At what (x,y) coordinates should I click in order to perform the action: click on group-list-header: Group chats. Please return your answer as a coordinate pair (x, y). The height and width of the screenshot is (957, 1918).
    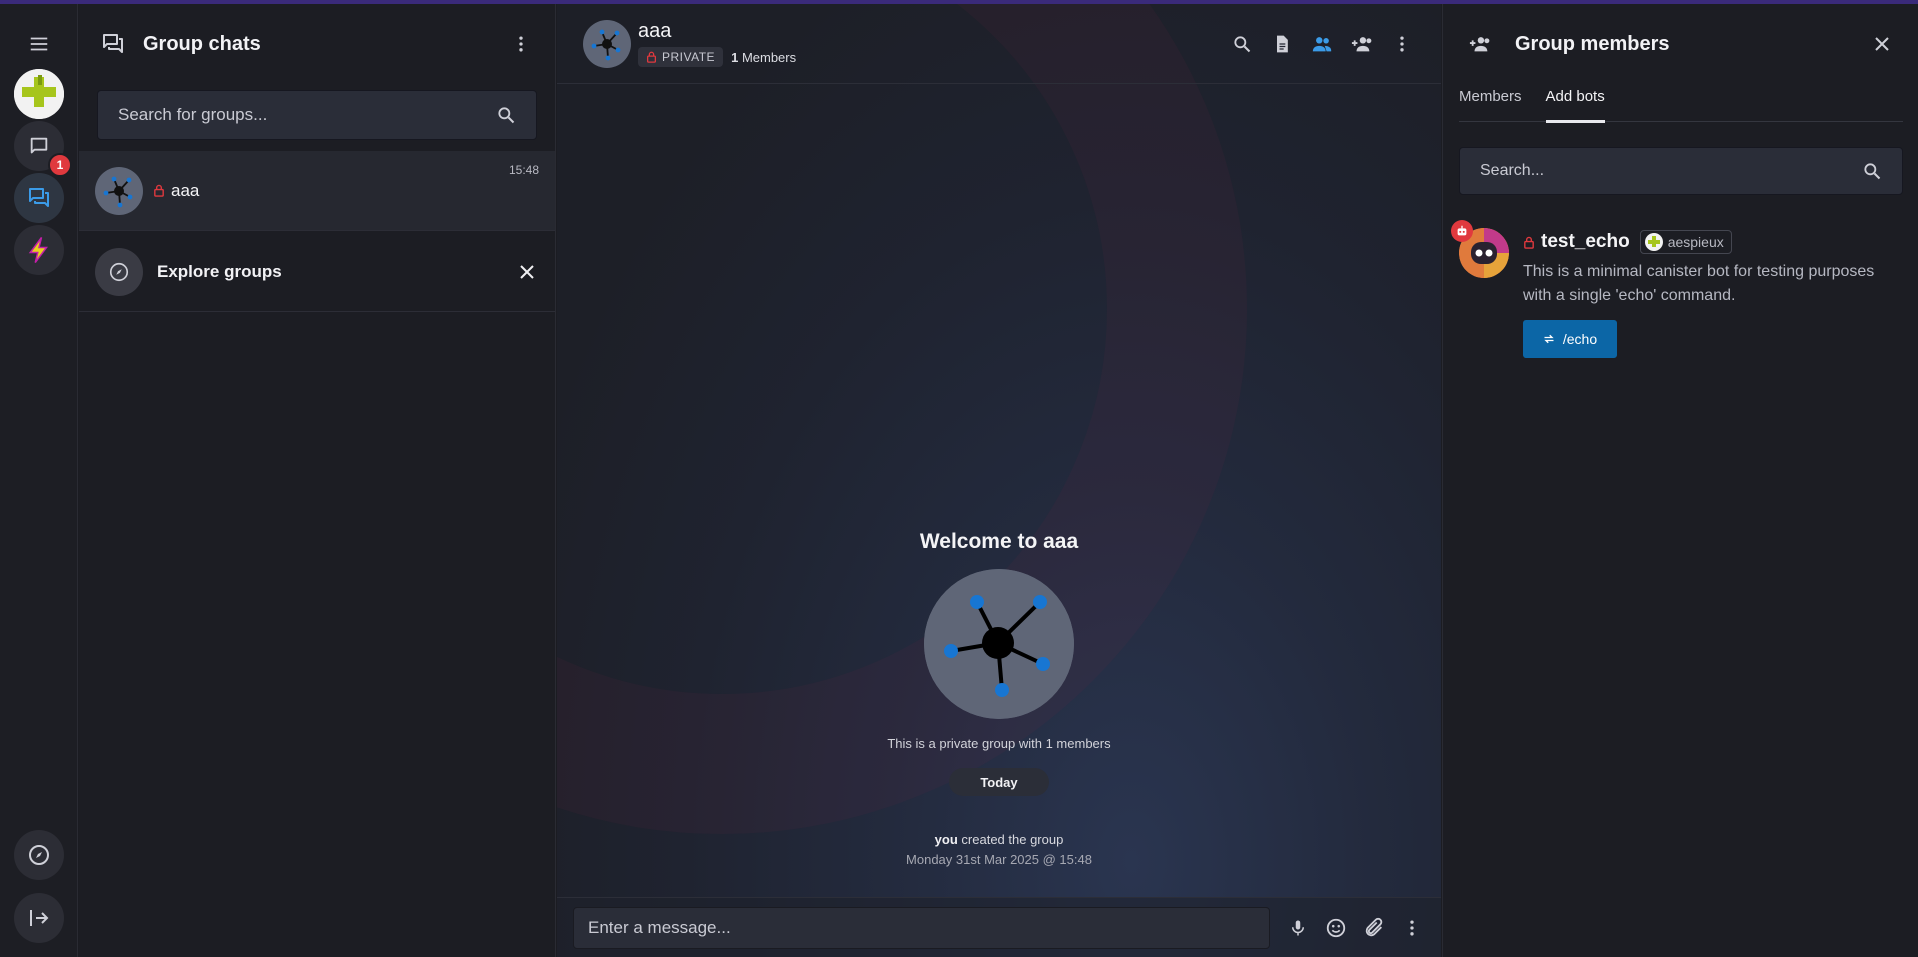
    Looking at the image, I should click on (317, 44).